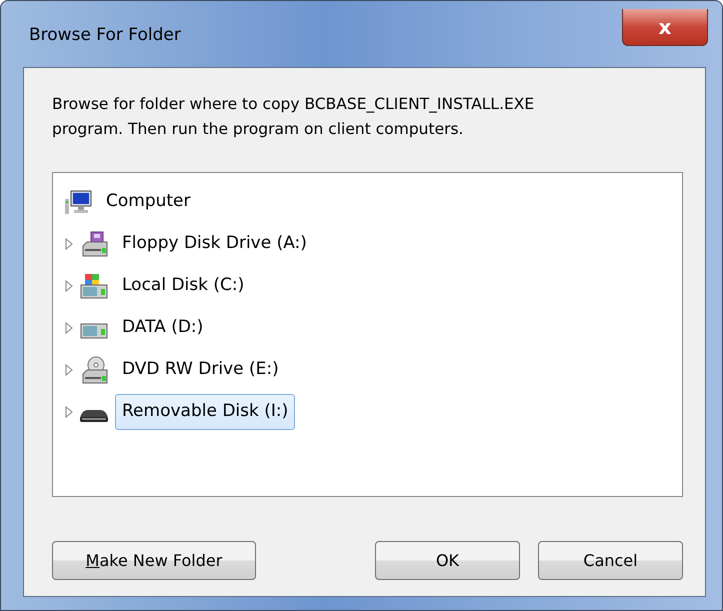 Image resolution: width=723 pixels, height=611 pixels. Describe the element at coordinates (205, 412) in the screenshot. I see `tree-item: Removable Disk (I:)` at that location.